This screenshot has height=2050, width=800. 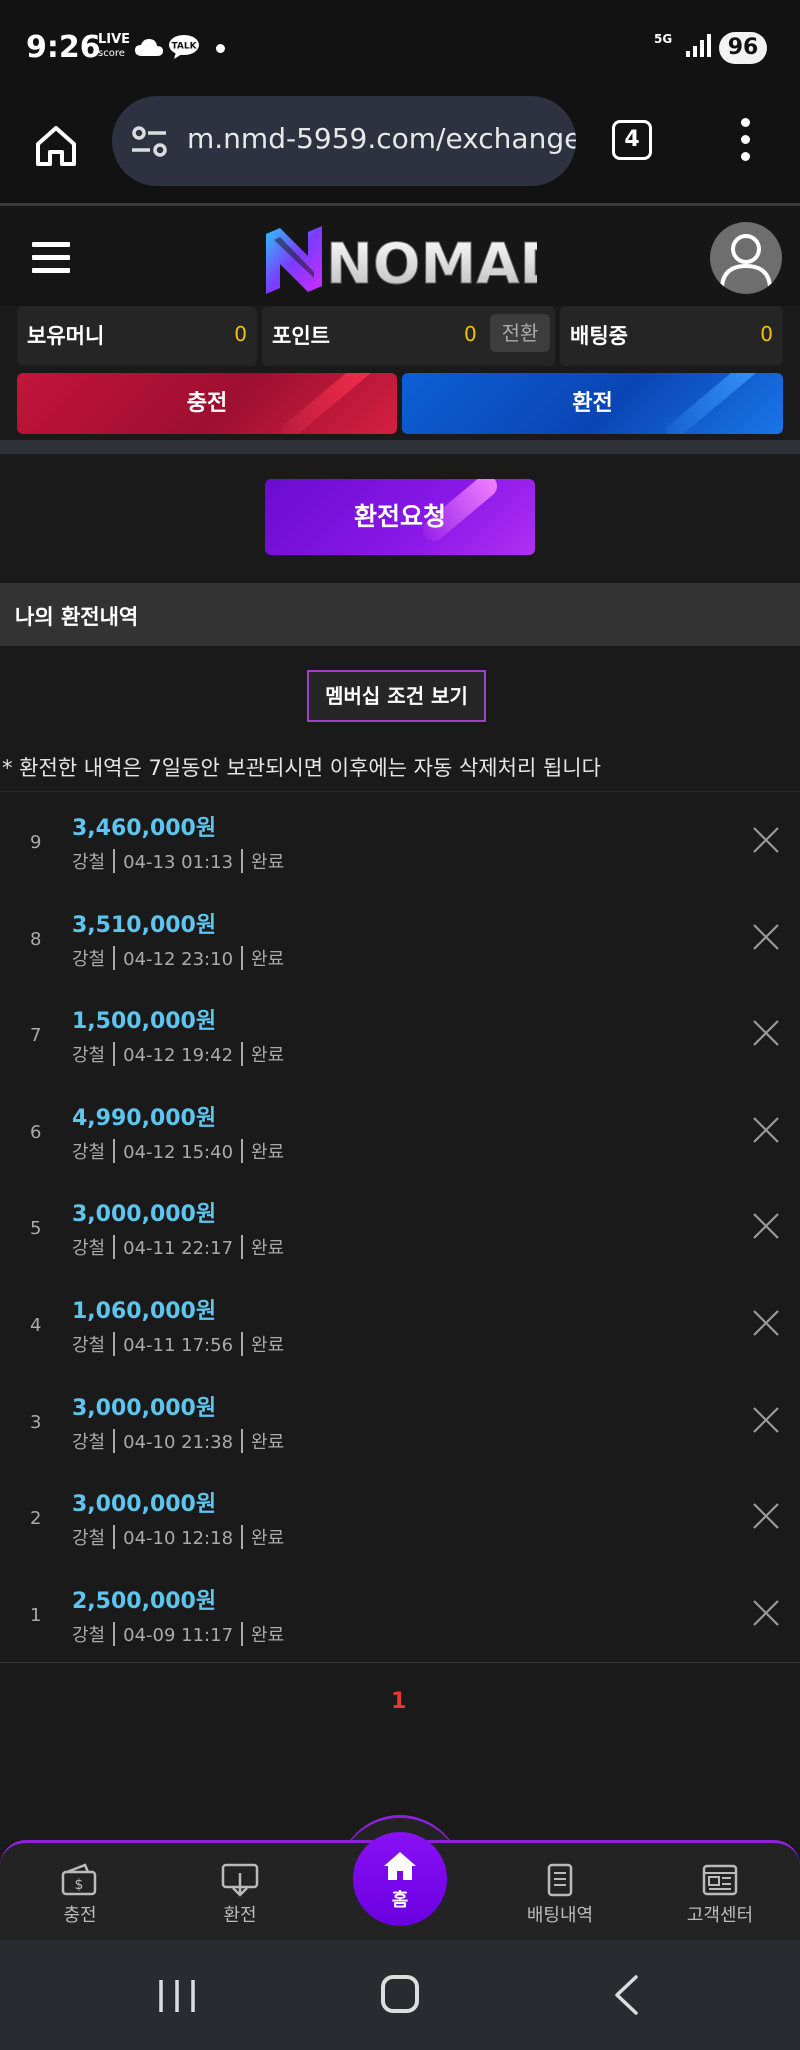 I want to click on betting-value: 0, so click(x=766, y=334).